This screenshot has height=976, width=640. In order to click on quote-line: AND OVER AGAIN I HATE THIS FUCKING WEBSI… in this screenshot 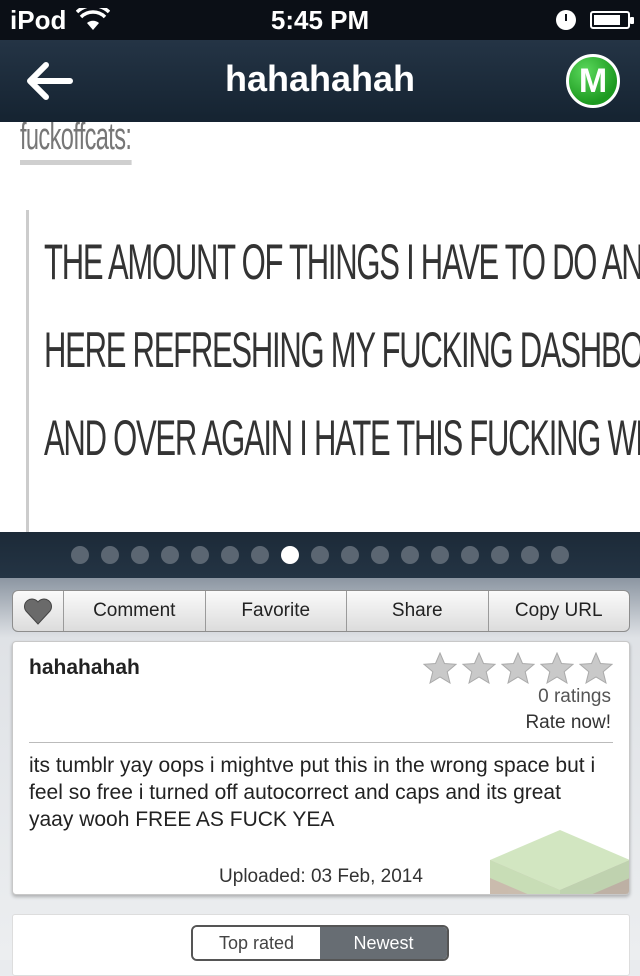, I will do `click(342, 438)`.